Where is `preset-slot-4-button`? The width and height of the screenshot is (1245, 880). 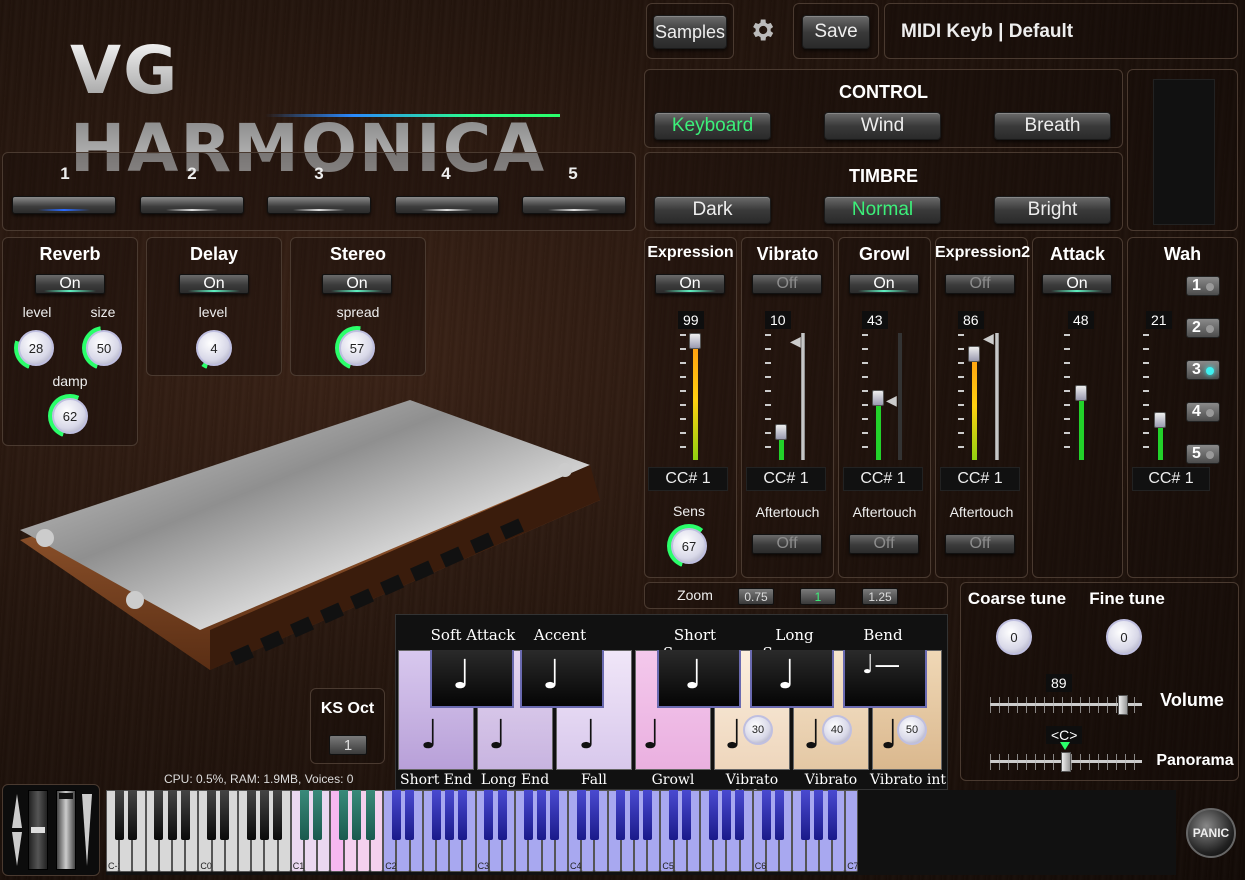
preset-slot-4-button is located at coordinates (447, 205).